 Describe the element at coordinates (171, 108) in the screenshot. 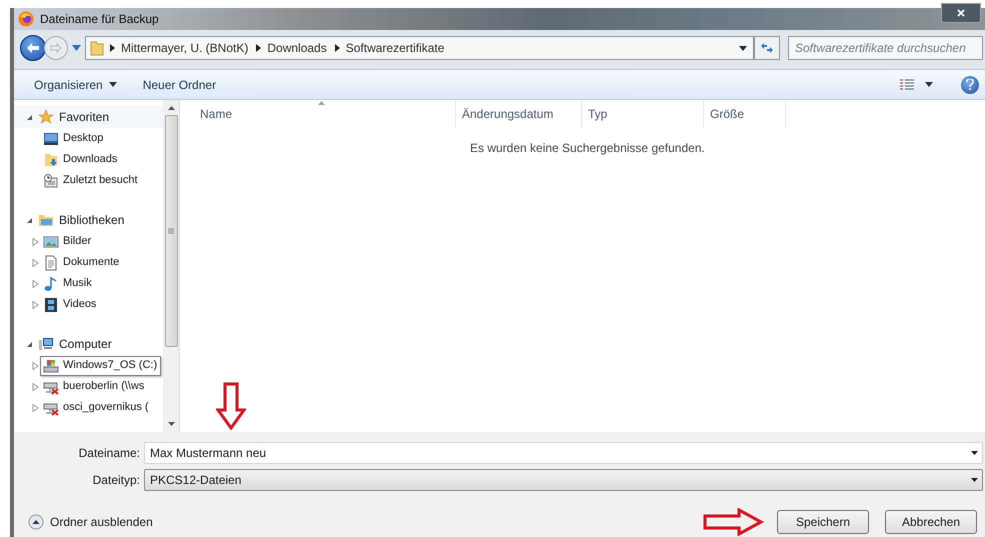

I see `scroll-up-icon` at that location.